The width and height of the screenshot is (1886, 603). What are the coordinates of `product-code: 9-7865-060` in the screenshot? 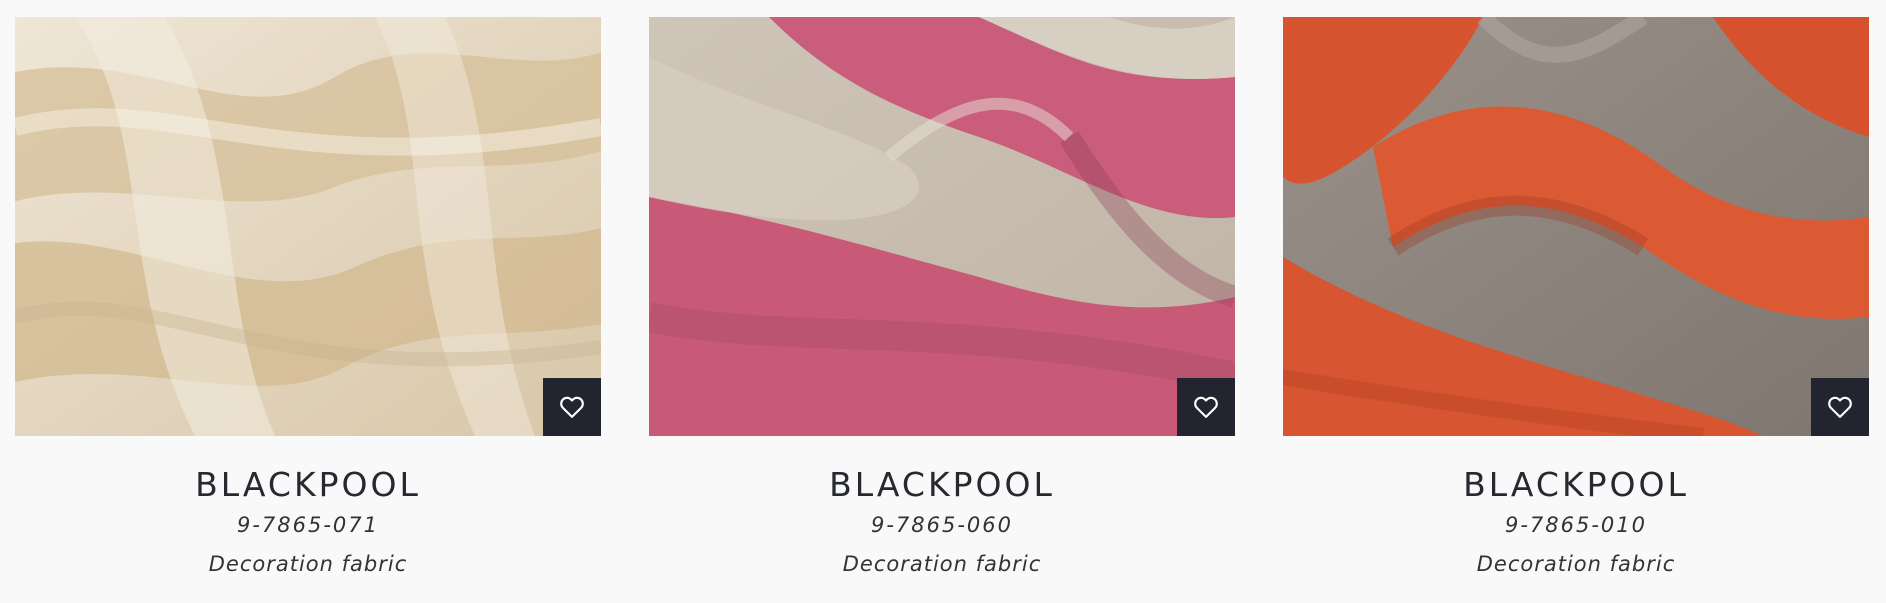 It's located at (942, 525).